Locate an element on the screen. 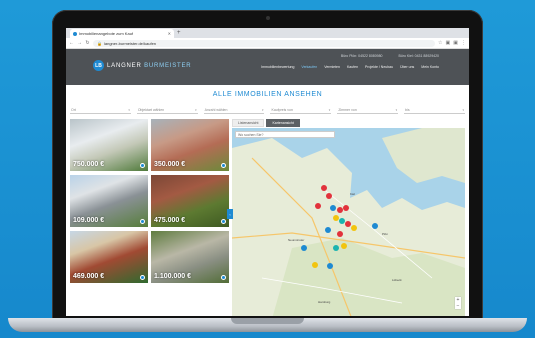 Image resolution: width=535 pixels, height=338 pixels. map-label: Hamburg is located at coordinates (324, 302).